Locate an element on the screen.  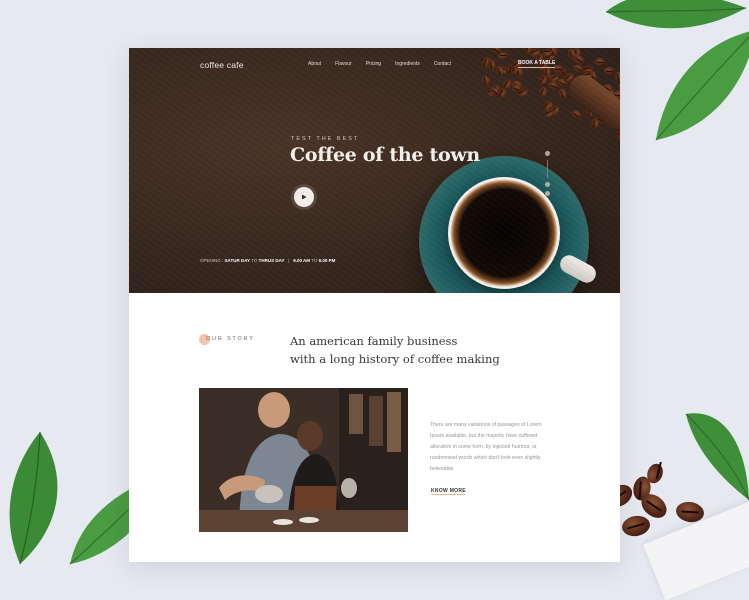
barista-scene-image is located at coordinates (303, 460).